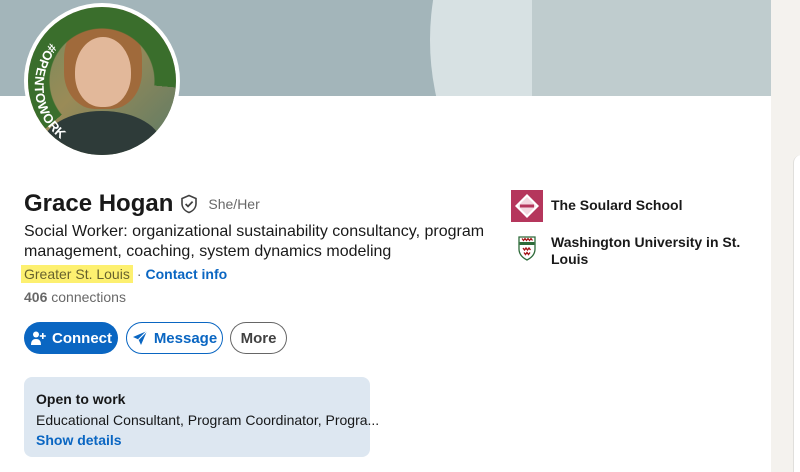 This screenshot has height=472, width=800. What do you see at coordinates (527, 206) in the screenshot?
I see `soulard-school-logo` at bounding box center [527, 206].